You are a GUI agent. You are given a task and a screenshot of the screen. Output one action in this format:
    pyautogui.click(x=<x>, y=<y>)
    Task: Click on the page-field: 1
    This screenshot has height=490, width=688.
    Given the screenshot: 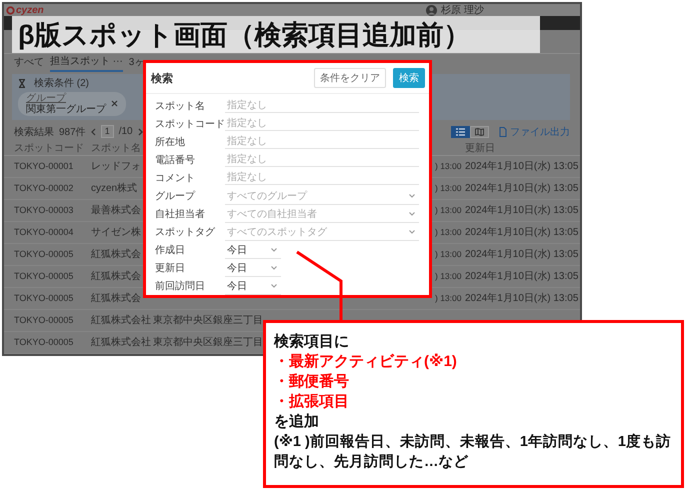 What is the action you would take?
    pyautogui.click(x=107, y=131)
    